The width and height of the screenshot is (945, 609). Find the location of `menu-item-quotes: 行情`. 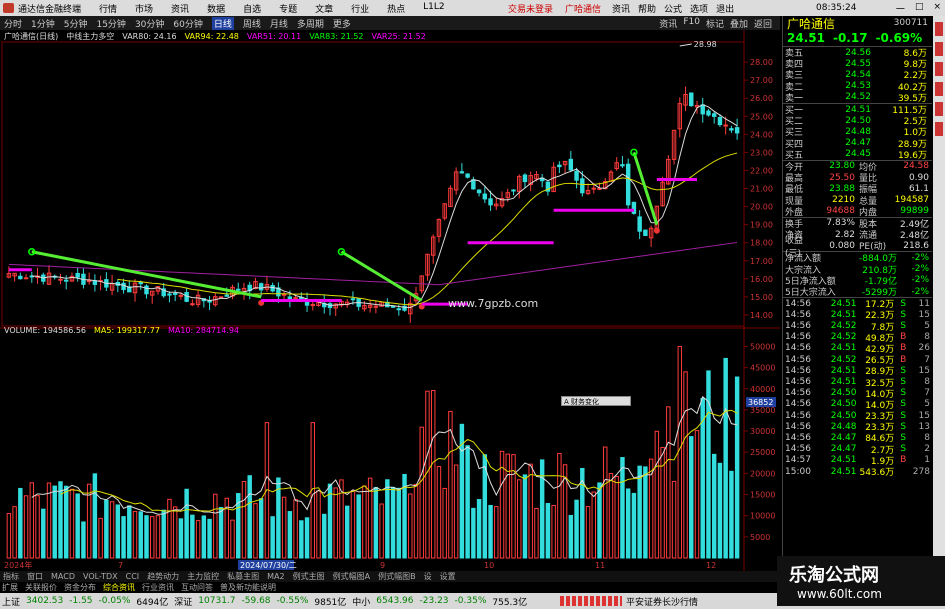

menu-item-quotes: 行情 is located at coordinates (108, 8).